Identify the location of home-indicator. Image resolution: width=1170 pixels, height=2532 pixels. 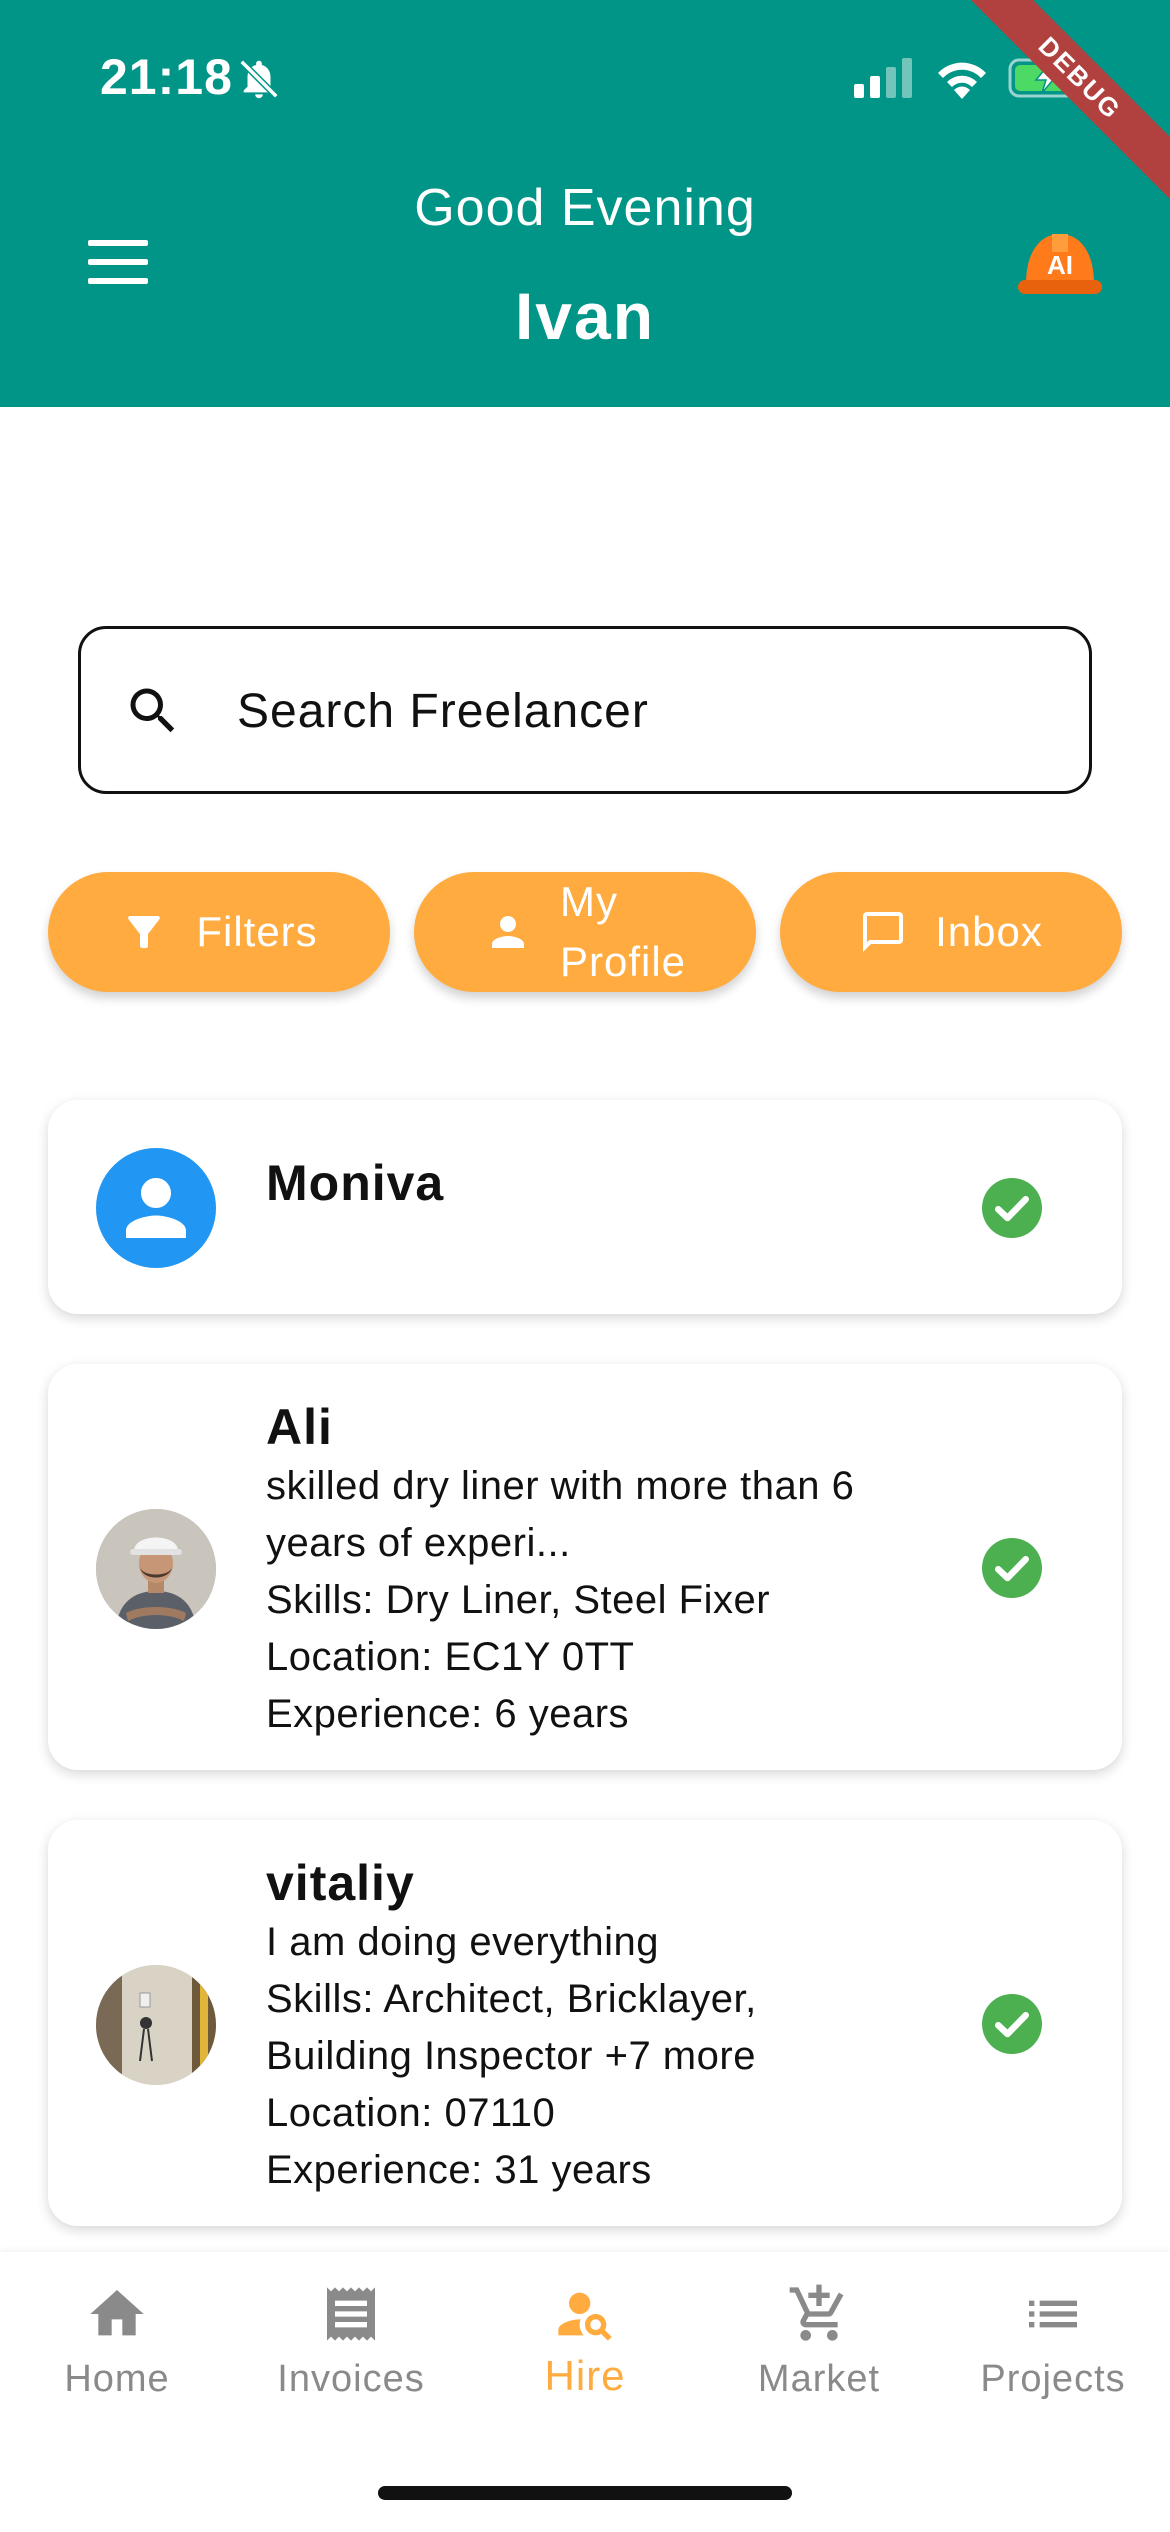
(585, 2493).